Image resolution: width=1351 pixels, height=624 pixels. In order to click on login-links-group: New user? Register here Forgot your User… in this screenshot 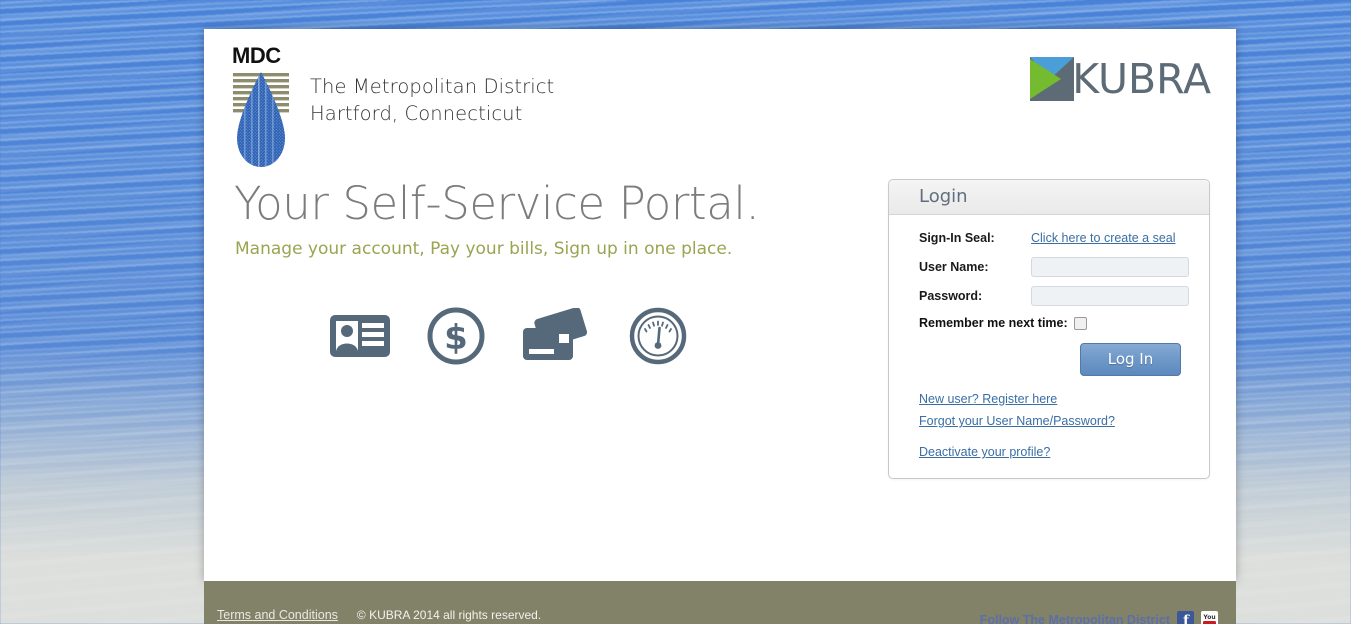, I will do `click(1052, 426)`.